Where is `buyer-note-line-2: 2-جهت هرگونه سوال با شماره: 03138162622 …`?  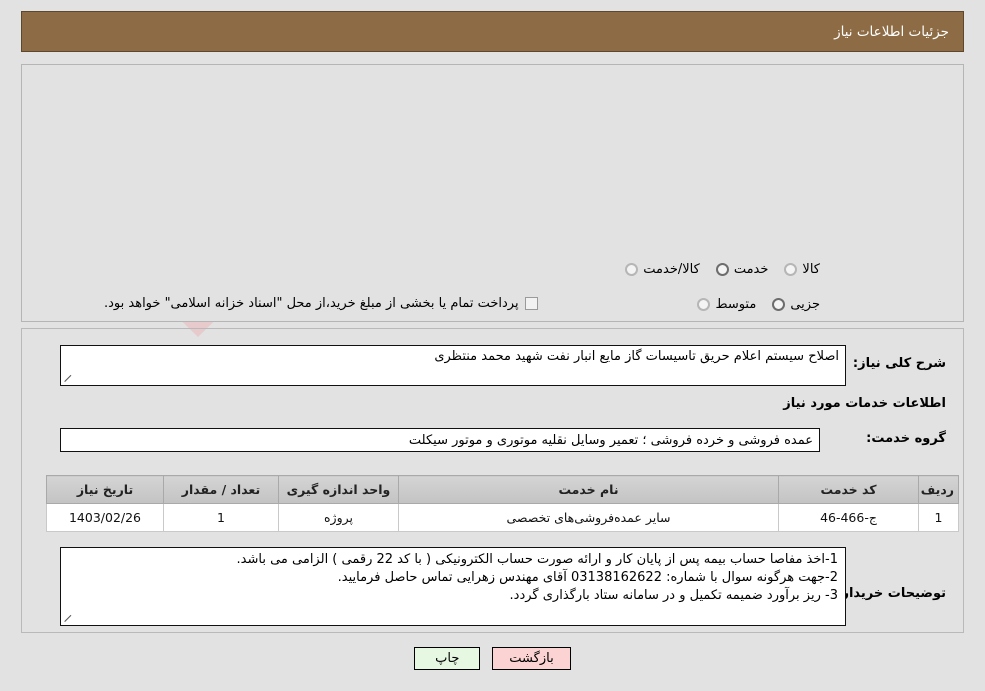 buyer-note-line-2: 2-جهت هرگونه سوال با شماره: 03138162622 … is located at coordinates (587, 577).